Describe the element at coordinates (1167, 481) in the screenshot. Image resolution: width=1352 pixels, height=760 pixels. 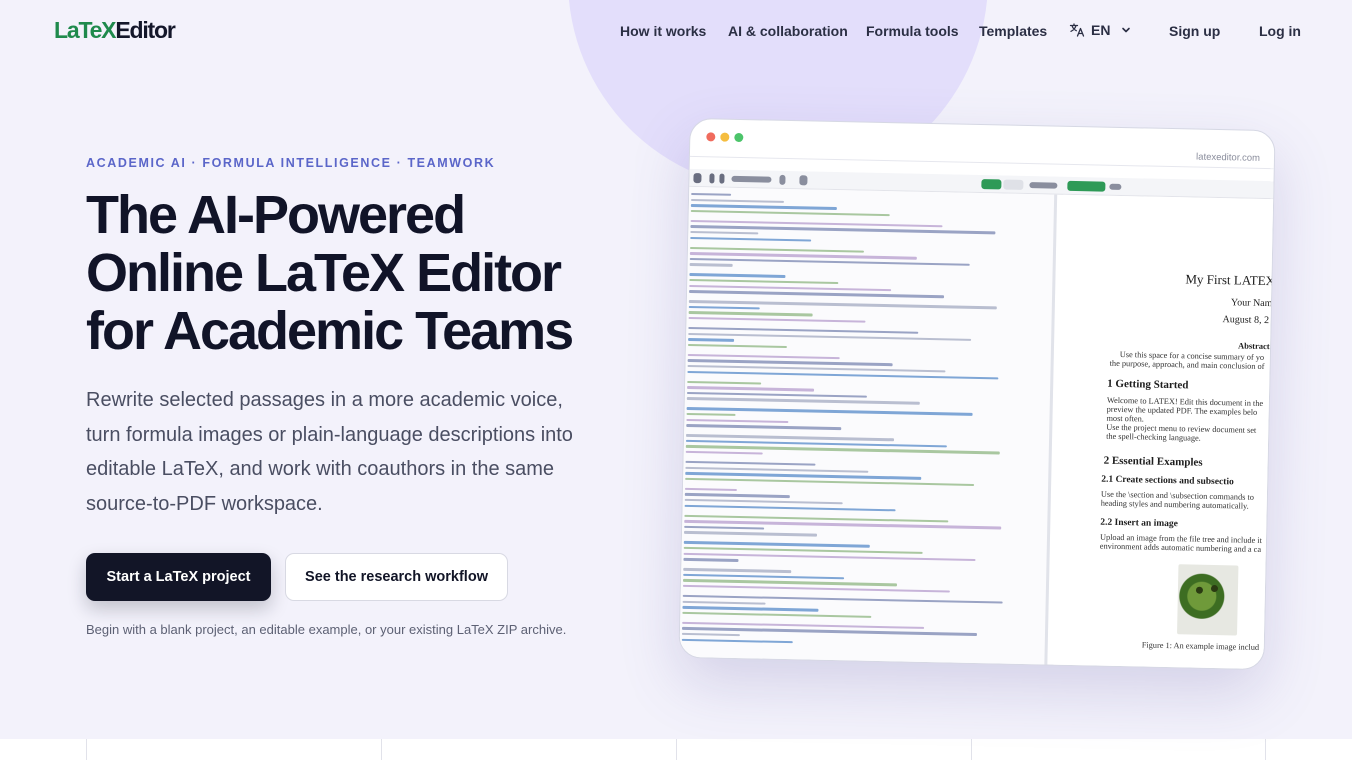
I see `pdf-subsection-21: 2.1 Create sections and subsectio` at that location.